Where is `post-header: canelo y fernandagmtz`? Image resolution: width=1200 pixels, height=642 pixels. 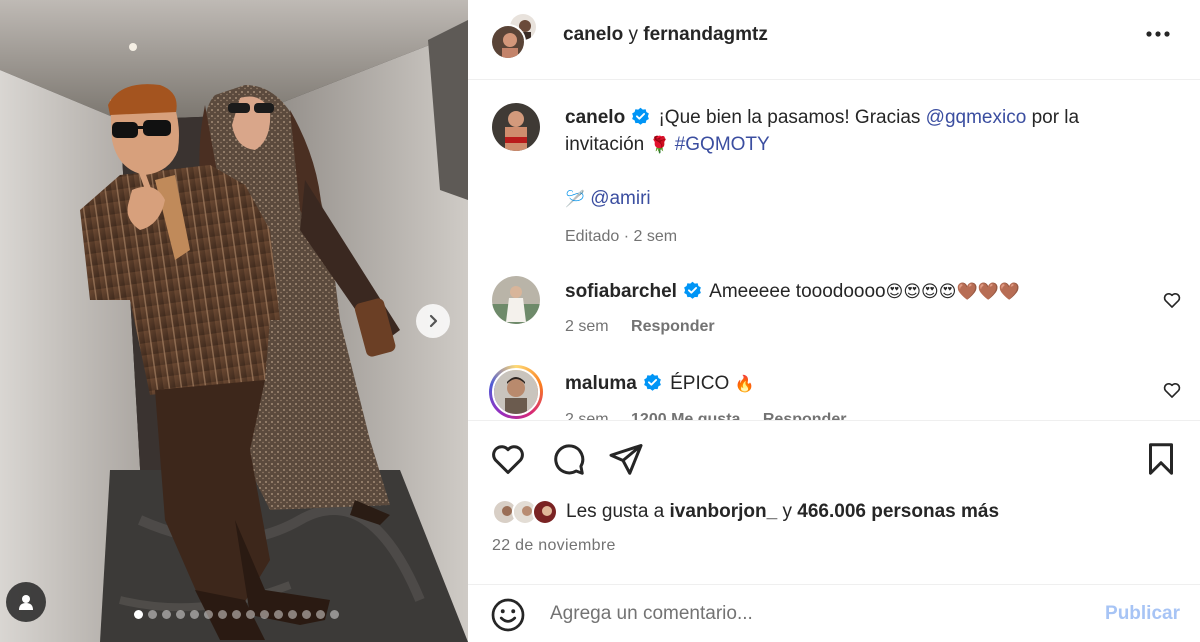 post-header: canelo y fernandagmtz is located at coordinates (834, 40).